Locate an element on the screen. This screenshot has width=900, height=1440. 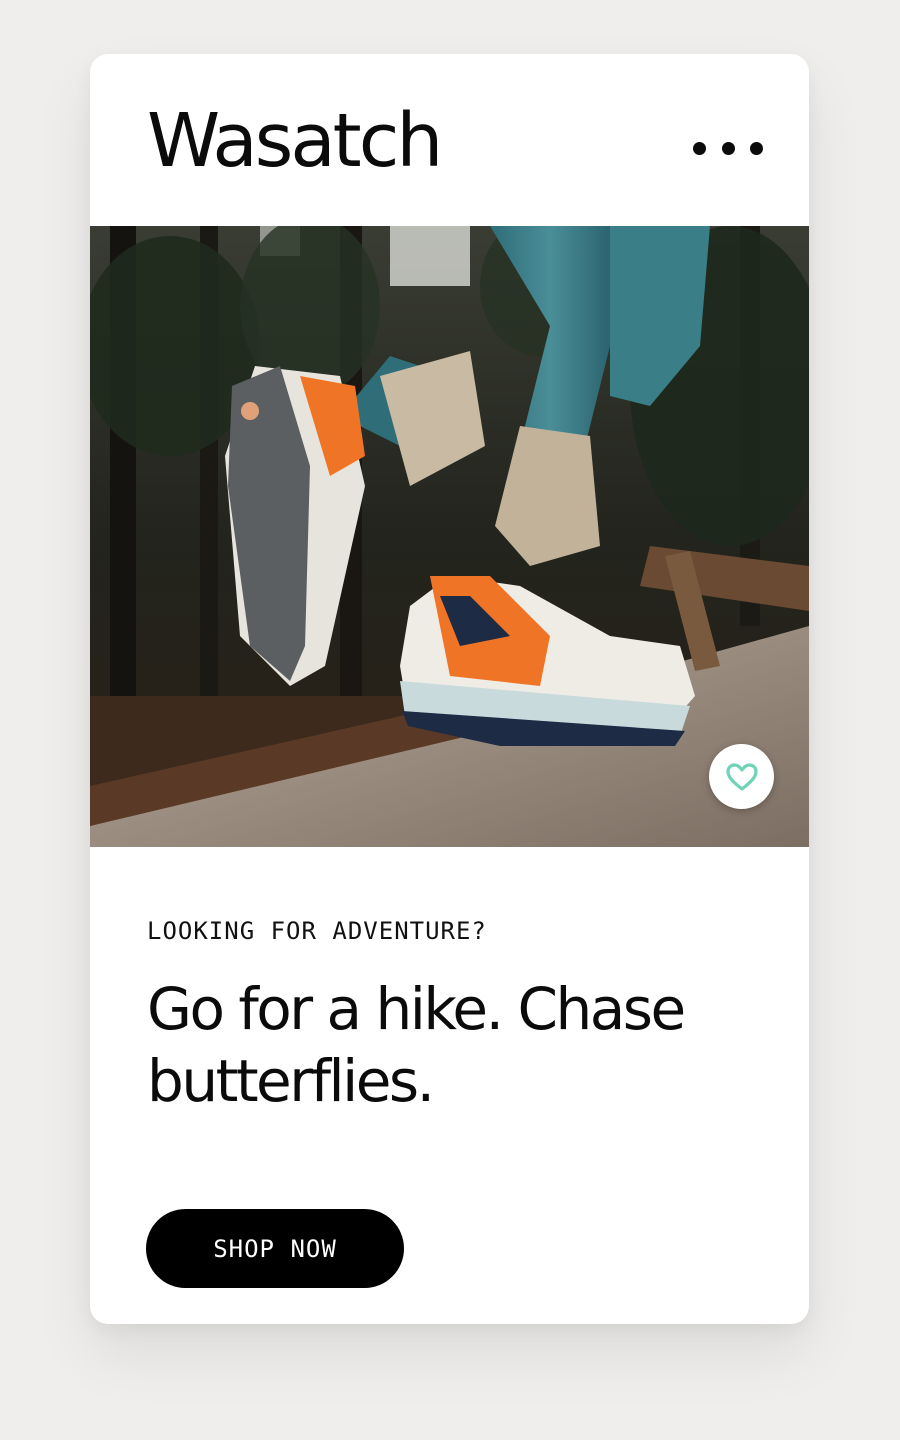
shop-now-button: SHOP NOW is located at coordinates (275, 1248).